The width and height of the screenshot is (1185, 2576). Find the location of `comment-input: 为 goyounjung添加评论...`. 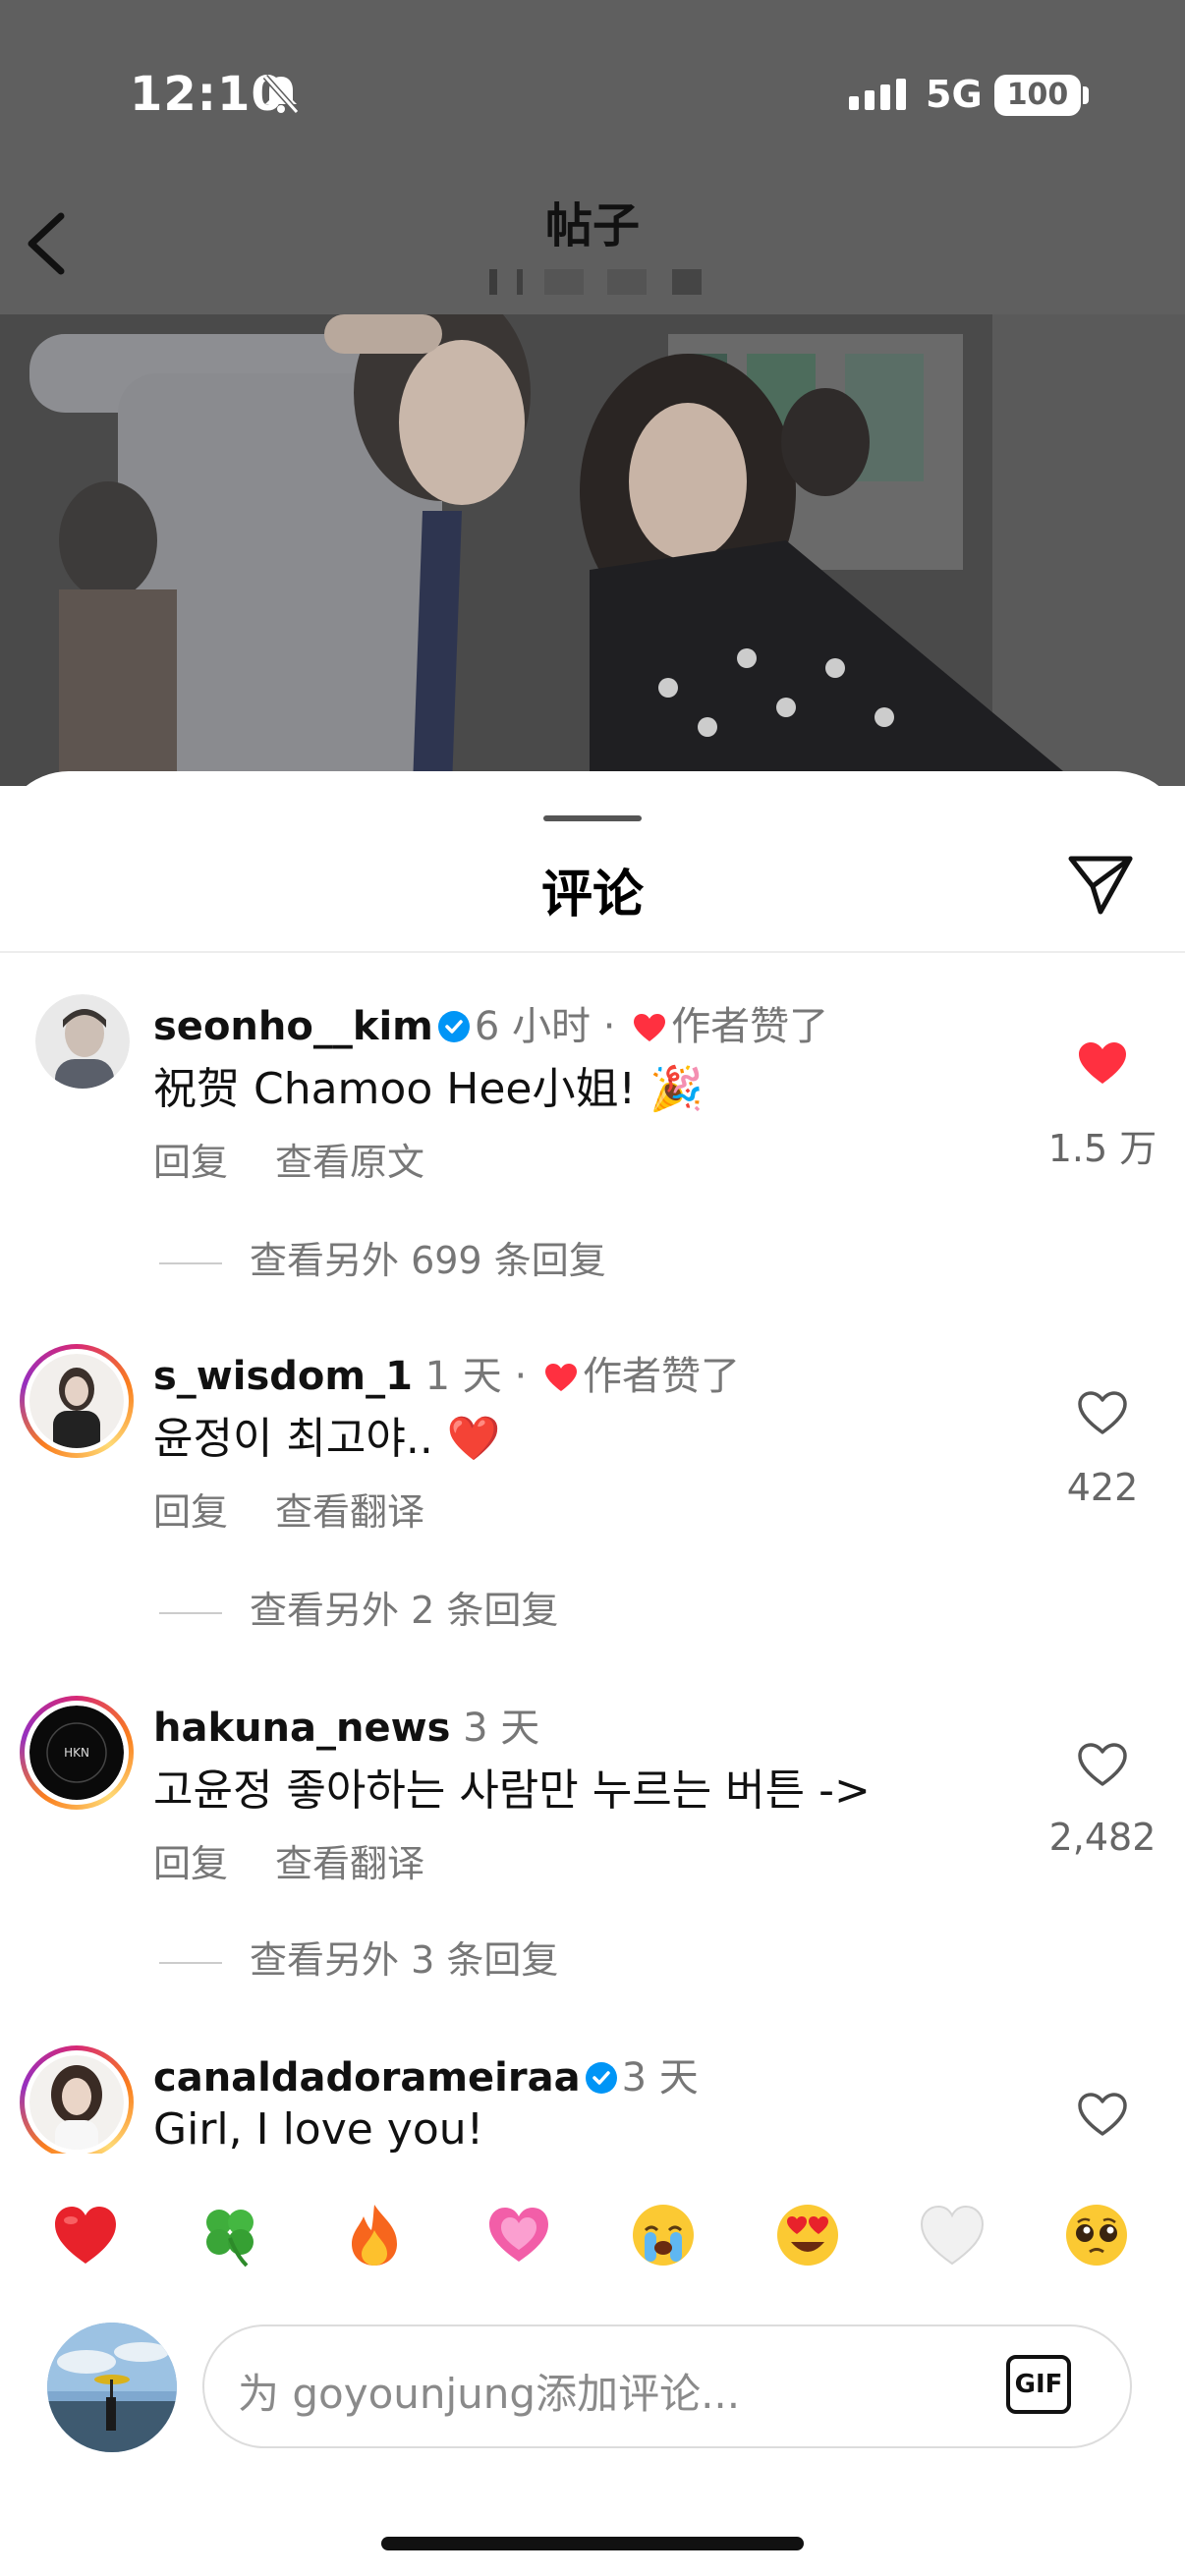

comment-input: 为 goyounjung添加评论... is located at coordinates (489, 2391).